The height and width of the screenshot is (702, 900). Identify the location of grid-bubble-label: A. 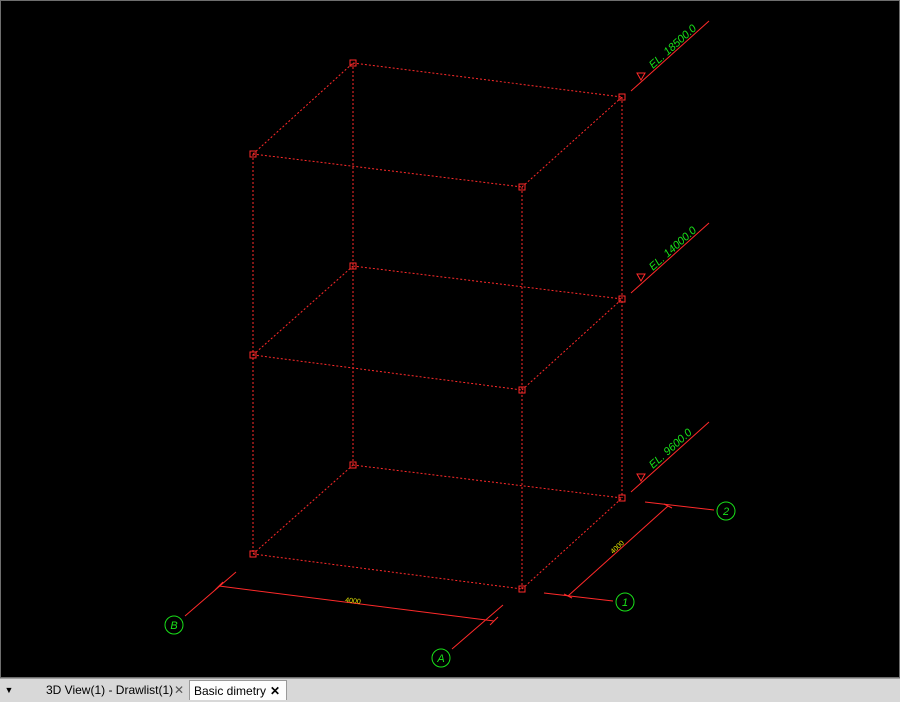
(440, 659).